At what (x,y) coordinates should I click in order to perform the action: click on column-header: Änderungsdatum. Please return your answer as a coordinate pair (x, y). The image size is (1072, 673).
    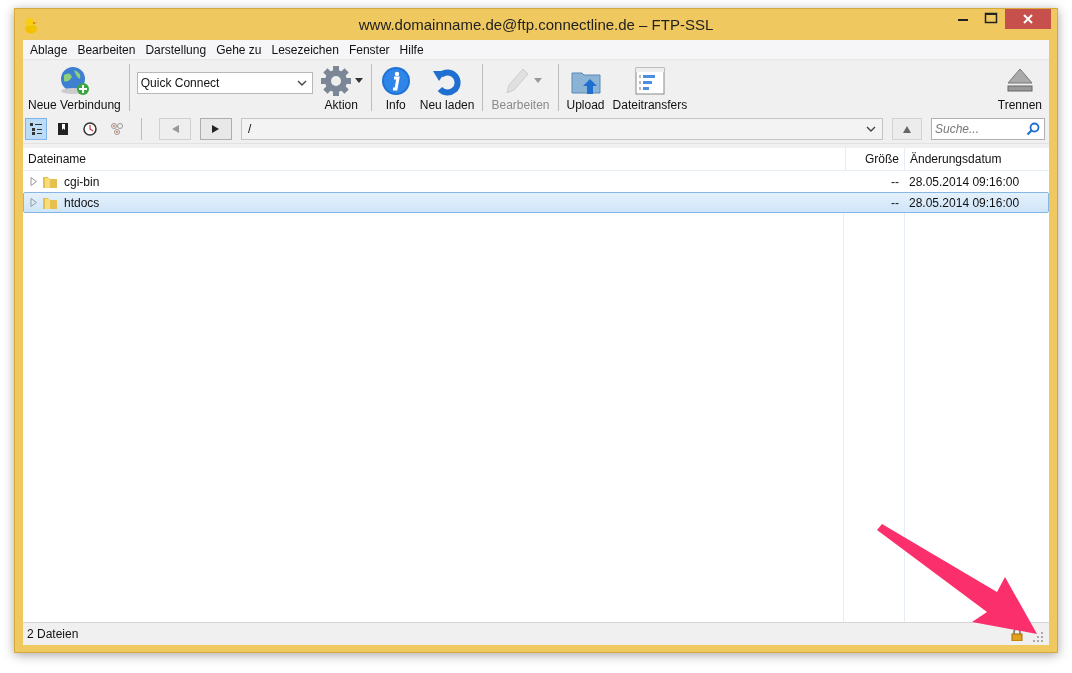
    Looking at the image, I should click on (977, 159).